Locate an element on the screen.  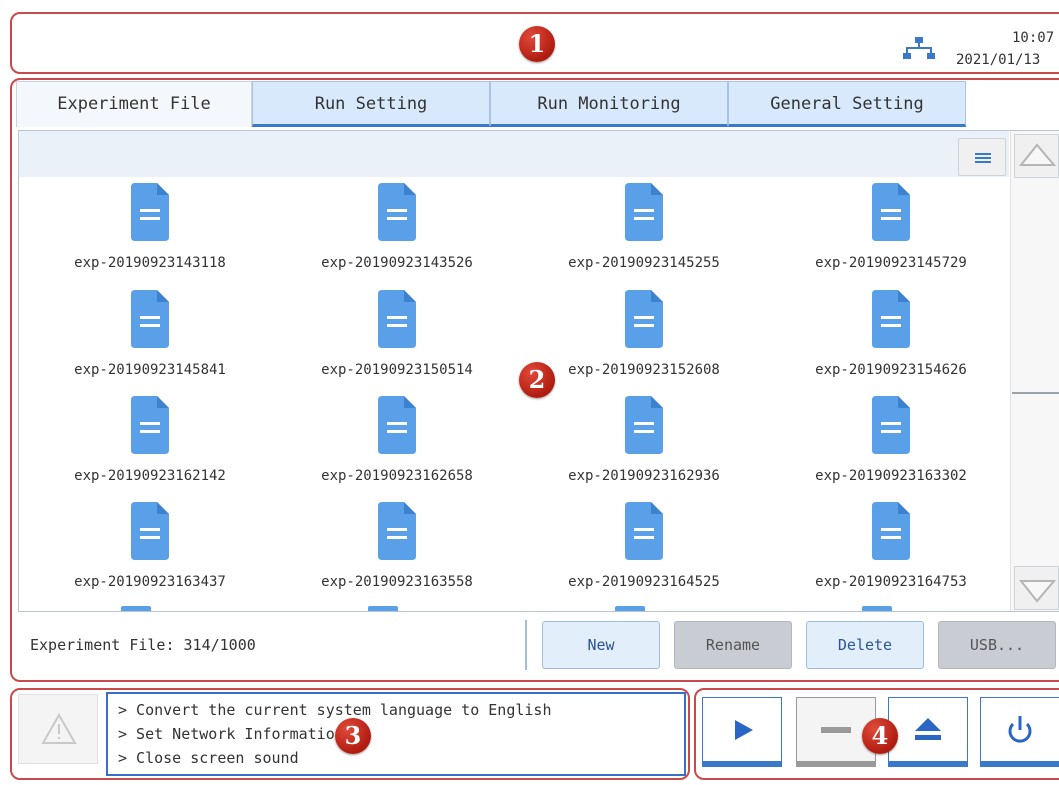
scrollbar is located at coordinates (1034, 371).